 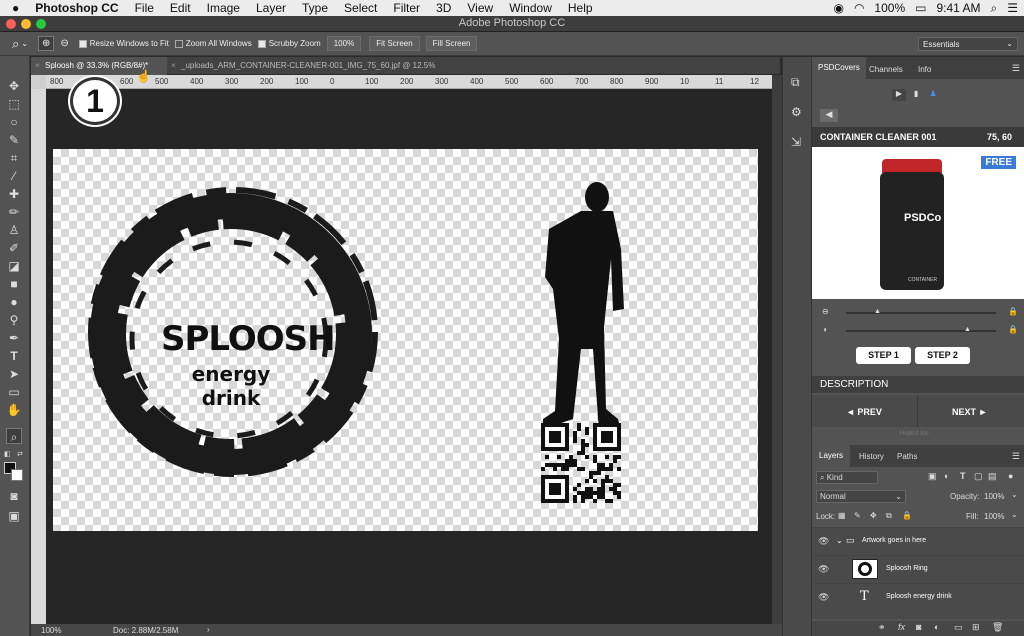 I want to click on vertical-scrollbar, so click(x=777, y=349).